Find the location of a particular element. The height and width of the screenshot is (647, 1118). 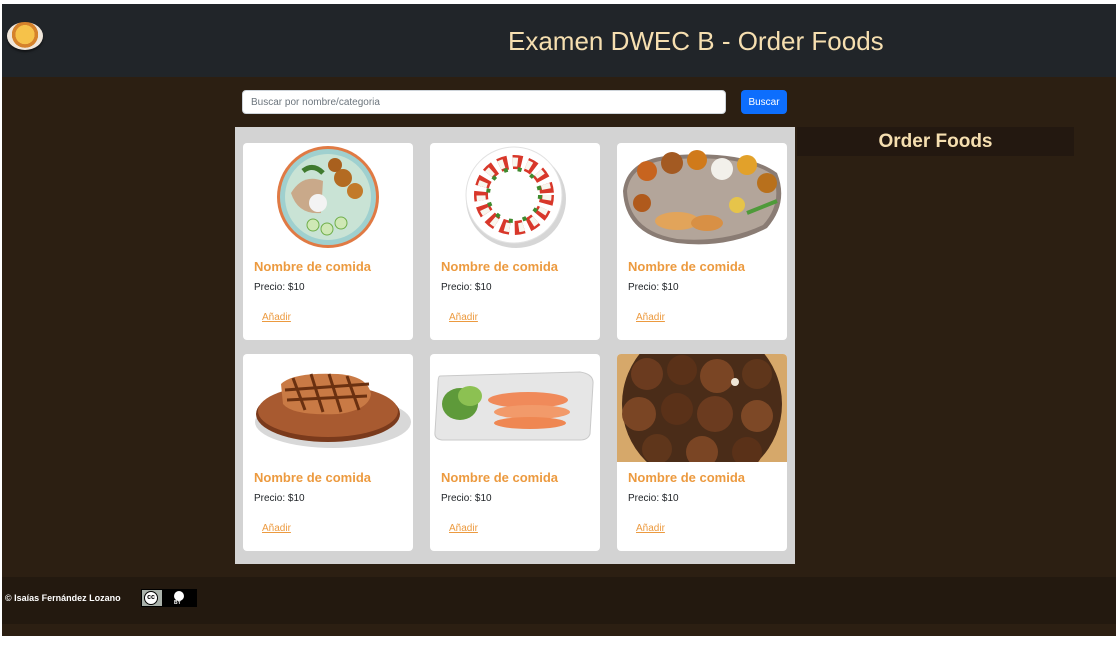

order-panel: Order Foods is located at coordinates (935, 141).